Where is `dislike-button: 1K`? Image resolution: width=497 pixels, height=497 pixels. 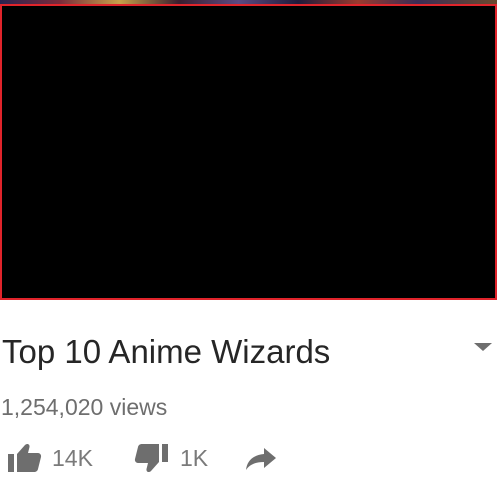
dislike-button: 1K is located at coordinates (171, 458).